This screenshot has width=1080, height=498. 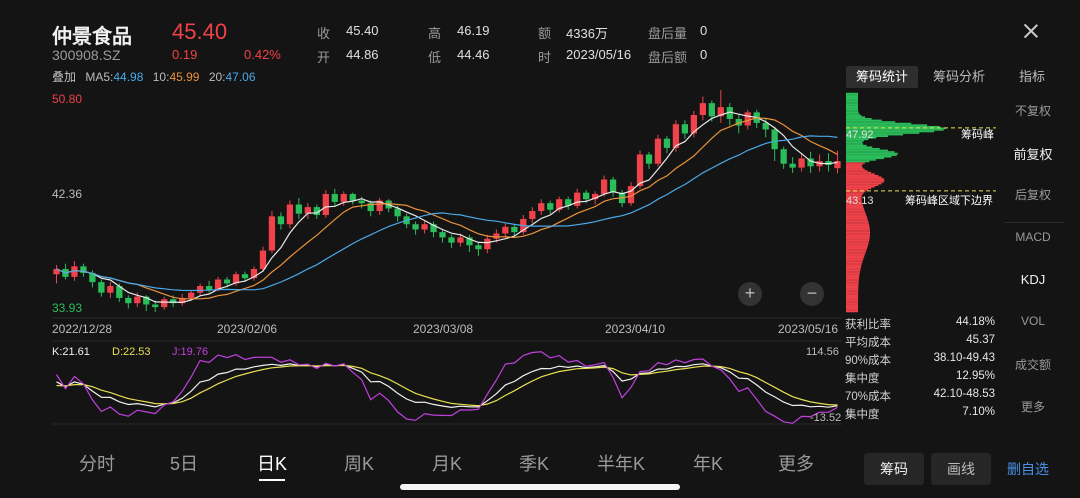 I want to click on zoom-in-button: +, so click(x=750, y=294).